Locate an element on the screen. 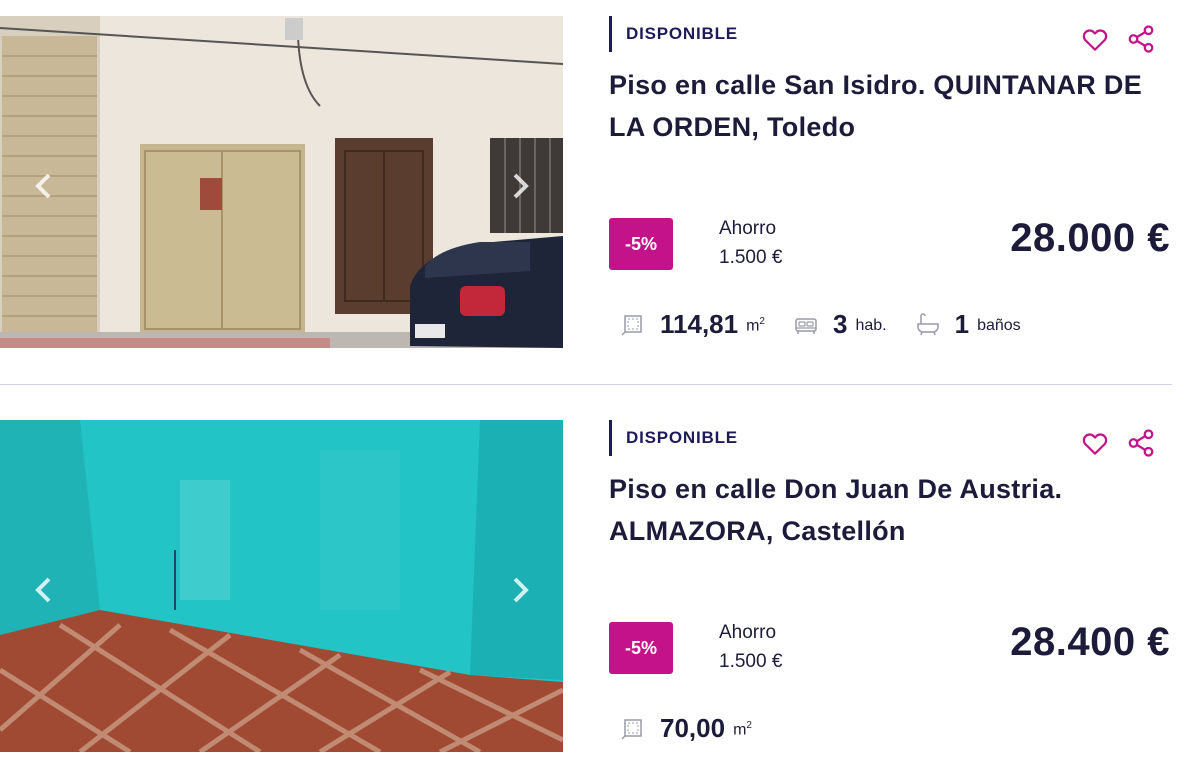 This screenshot has width=1200, height=782. area-value: 114,81 is located at coordinates (699, 323).